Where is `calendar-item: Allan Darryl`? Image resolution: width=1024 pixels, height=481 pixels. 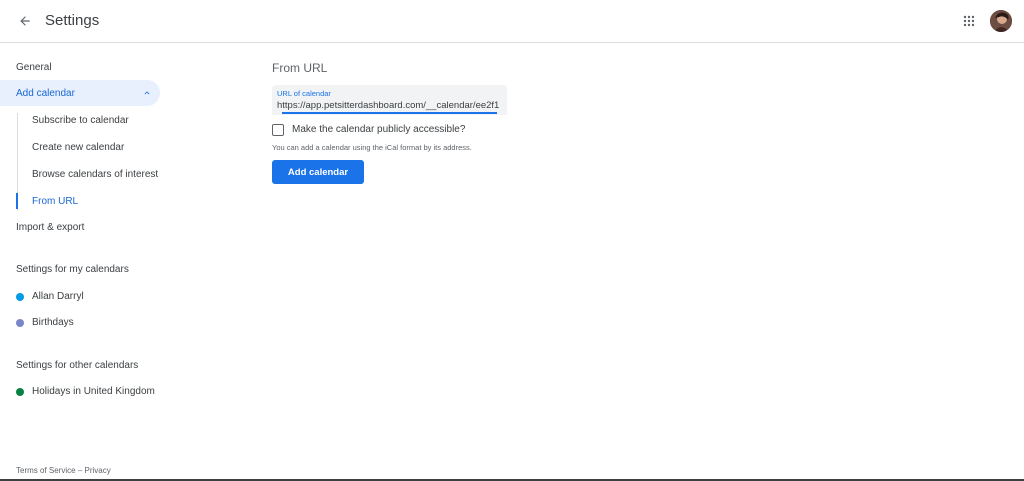
calendar-item: Allan Darryl is located at coordinates (85, 297).